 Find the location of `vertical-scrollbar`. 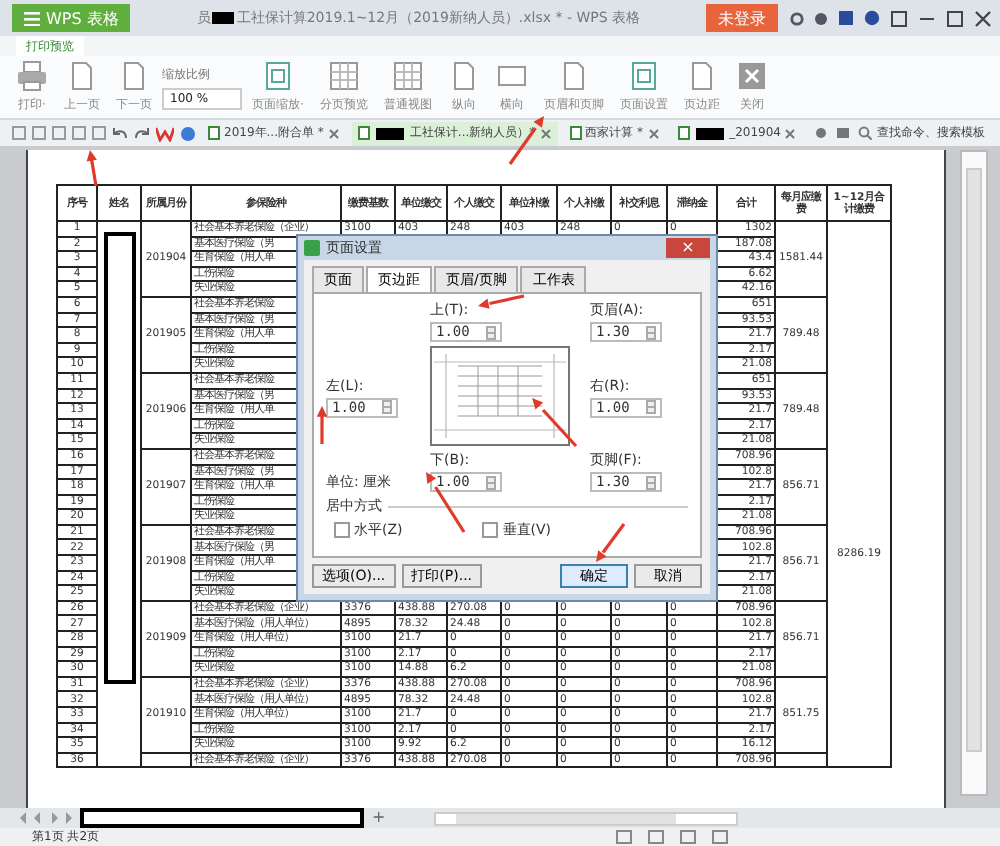

vertical-scrollbar is located at coordinates (974, 473).